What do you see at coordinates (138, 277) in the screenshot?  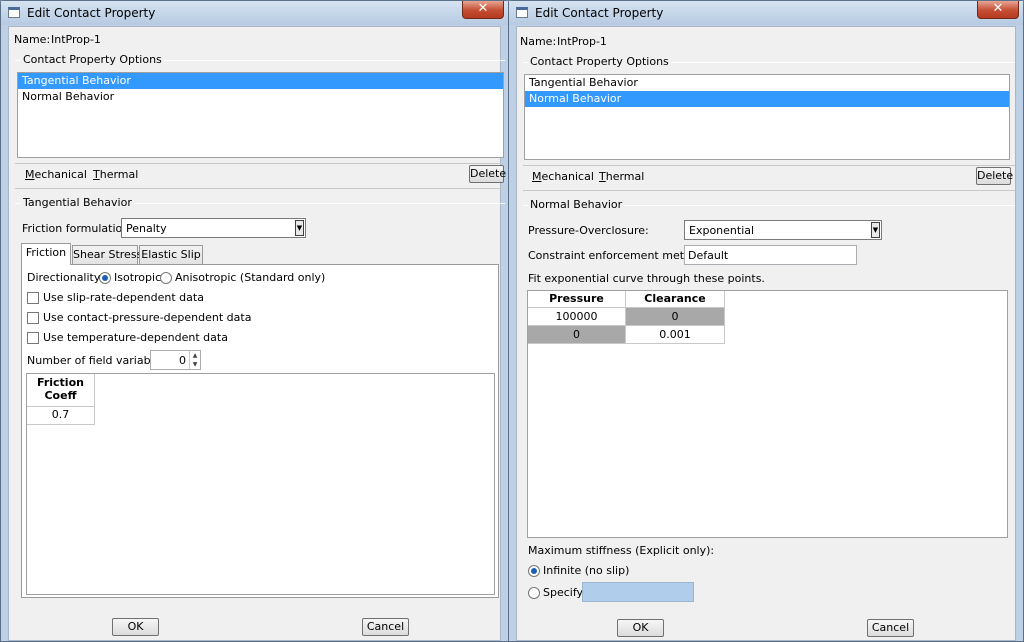 I see `isotropic-label: Isotropic` at bounding box center [138, 277].